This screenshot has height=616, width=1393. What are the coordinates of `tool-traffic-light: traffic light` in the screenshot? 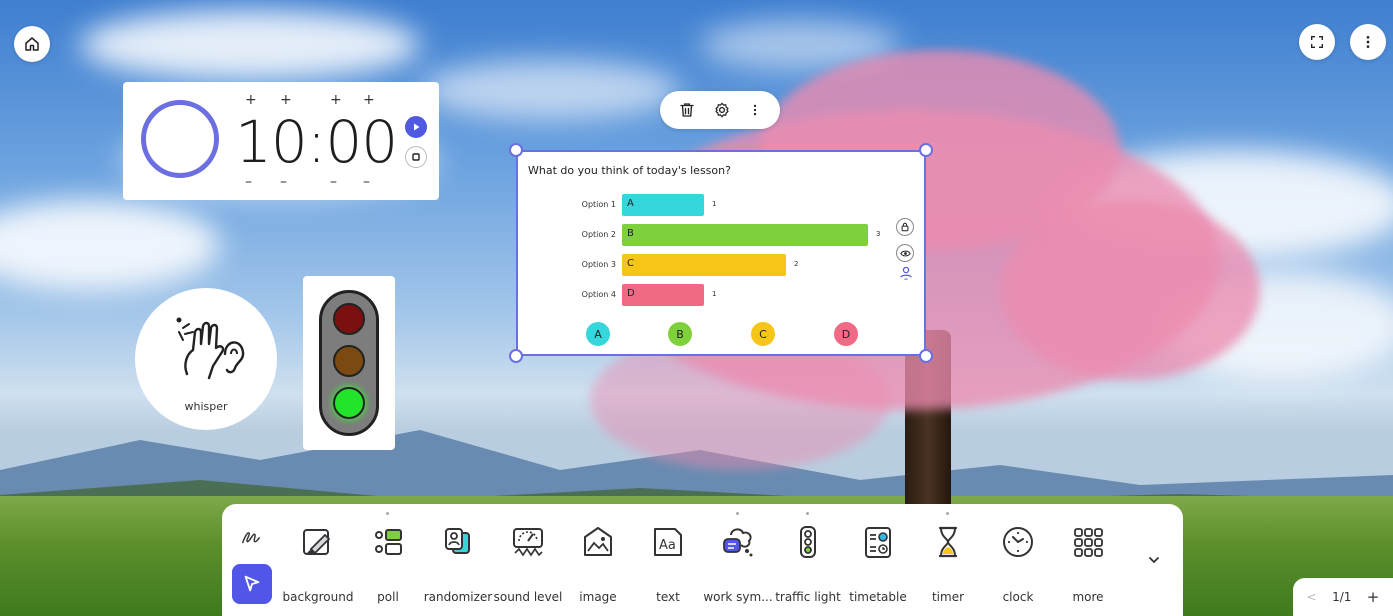 It's located at (808, 568).